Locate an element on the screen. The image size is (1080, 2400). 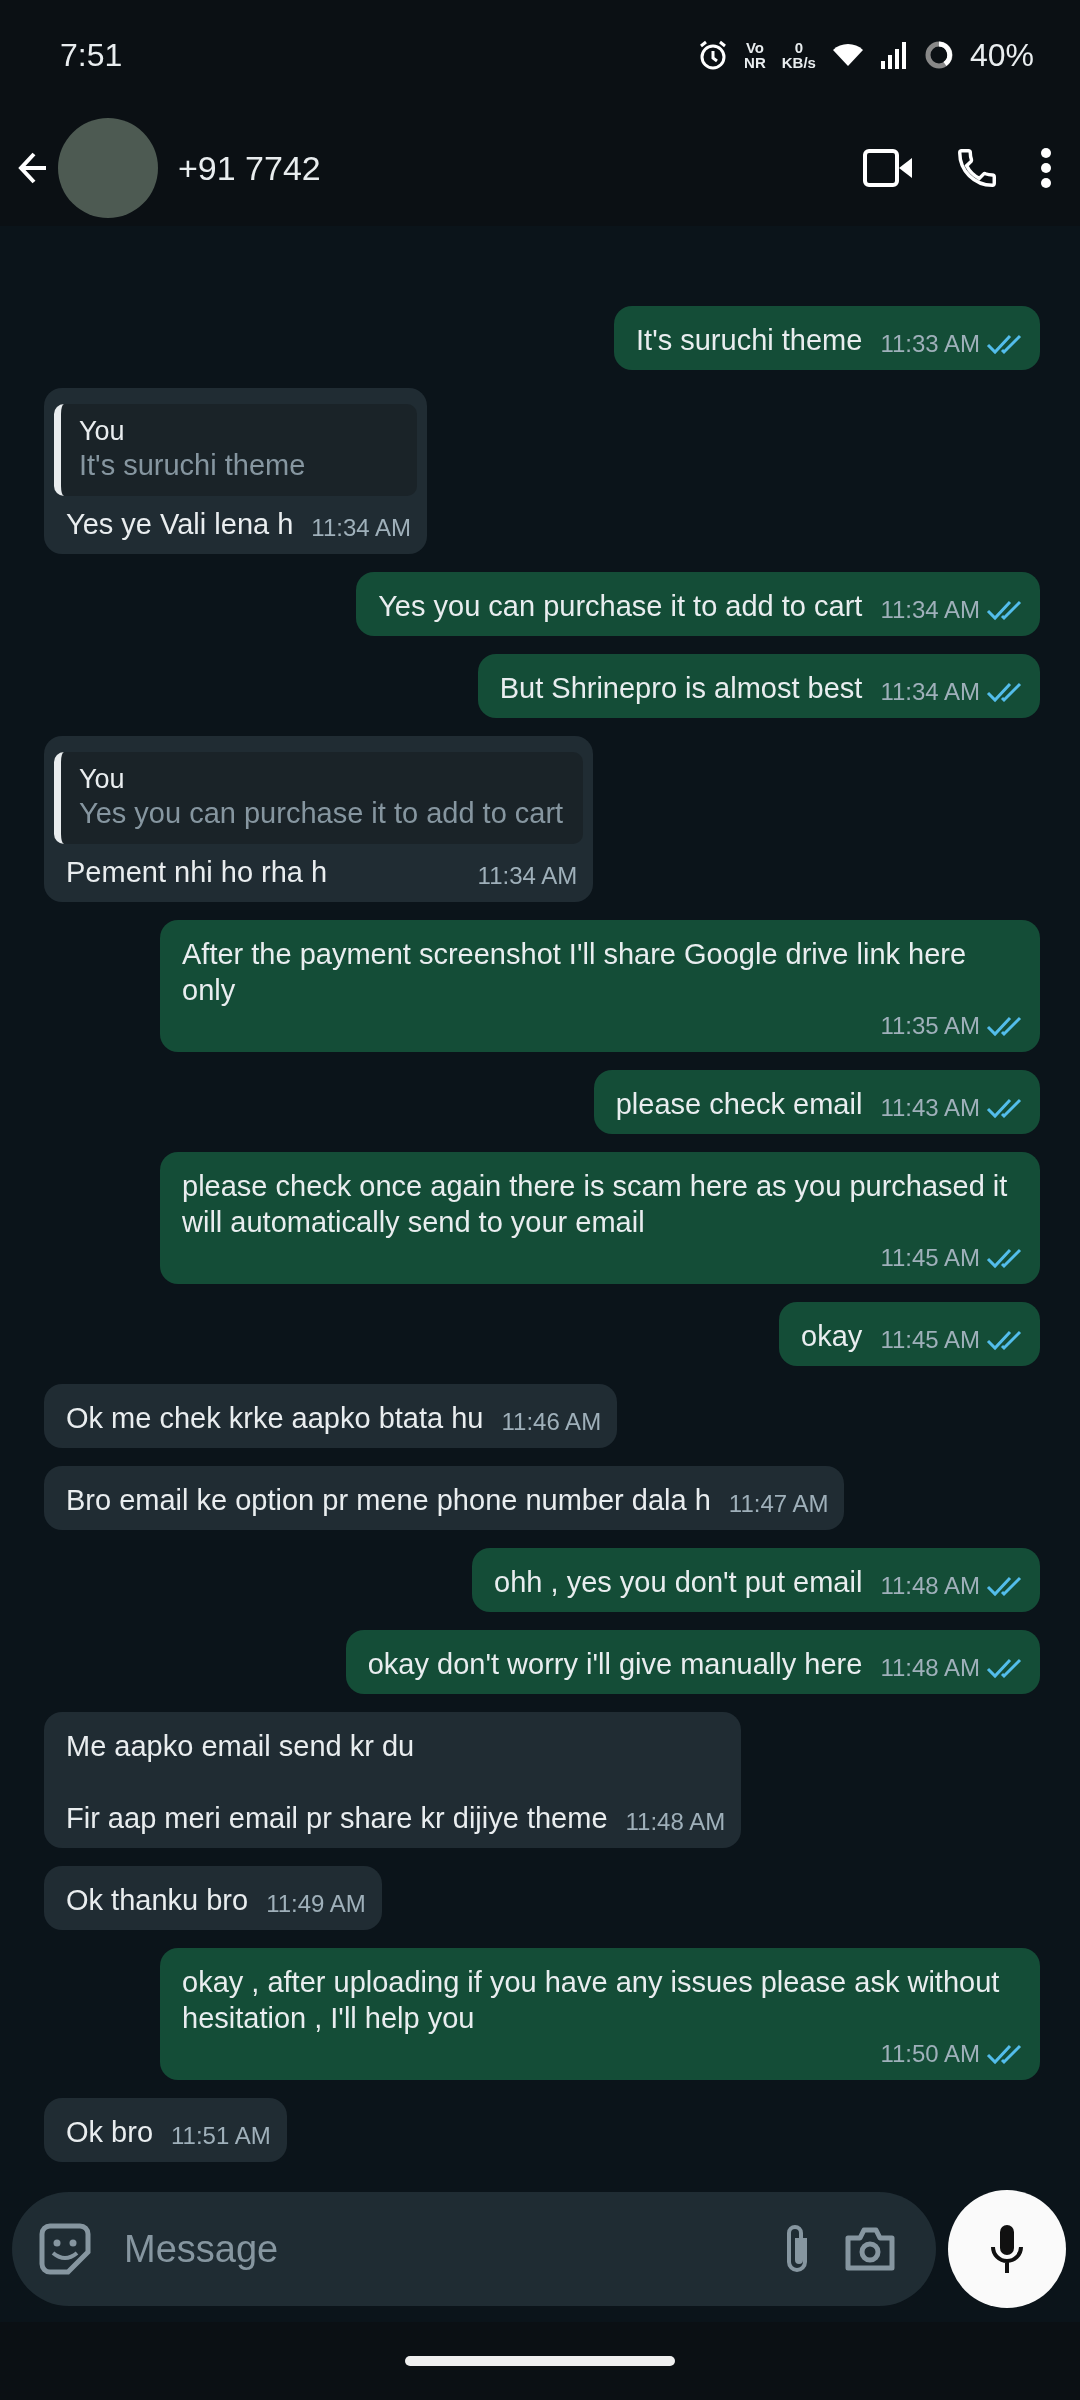
message-bubble: please check once again there is scam here as you purchased it will automatically send to your email 11:45 AM is located at coordinates (600, 1218).